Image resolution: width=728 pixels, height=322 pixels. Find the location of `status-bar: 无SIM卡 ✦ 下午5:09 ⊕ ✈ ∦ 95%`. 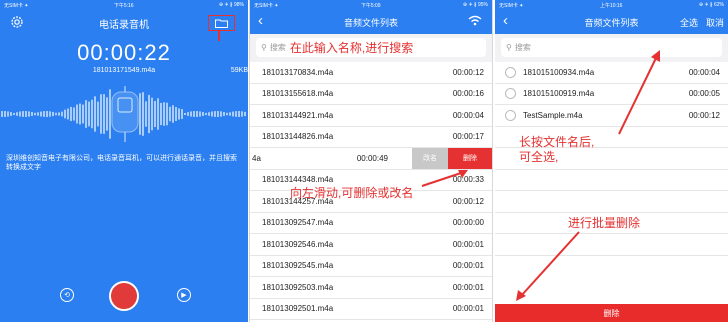

status-bar: 无SIM卡 ✦ 下午5:09 ⊕ ✈ ∦ 95% is located at coordinates (371, 5).